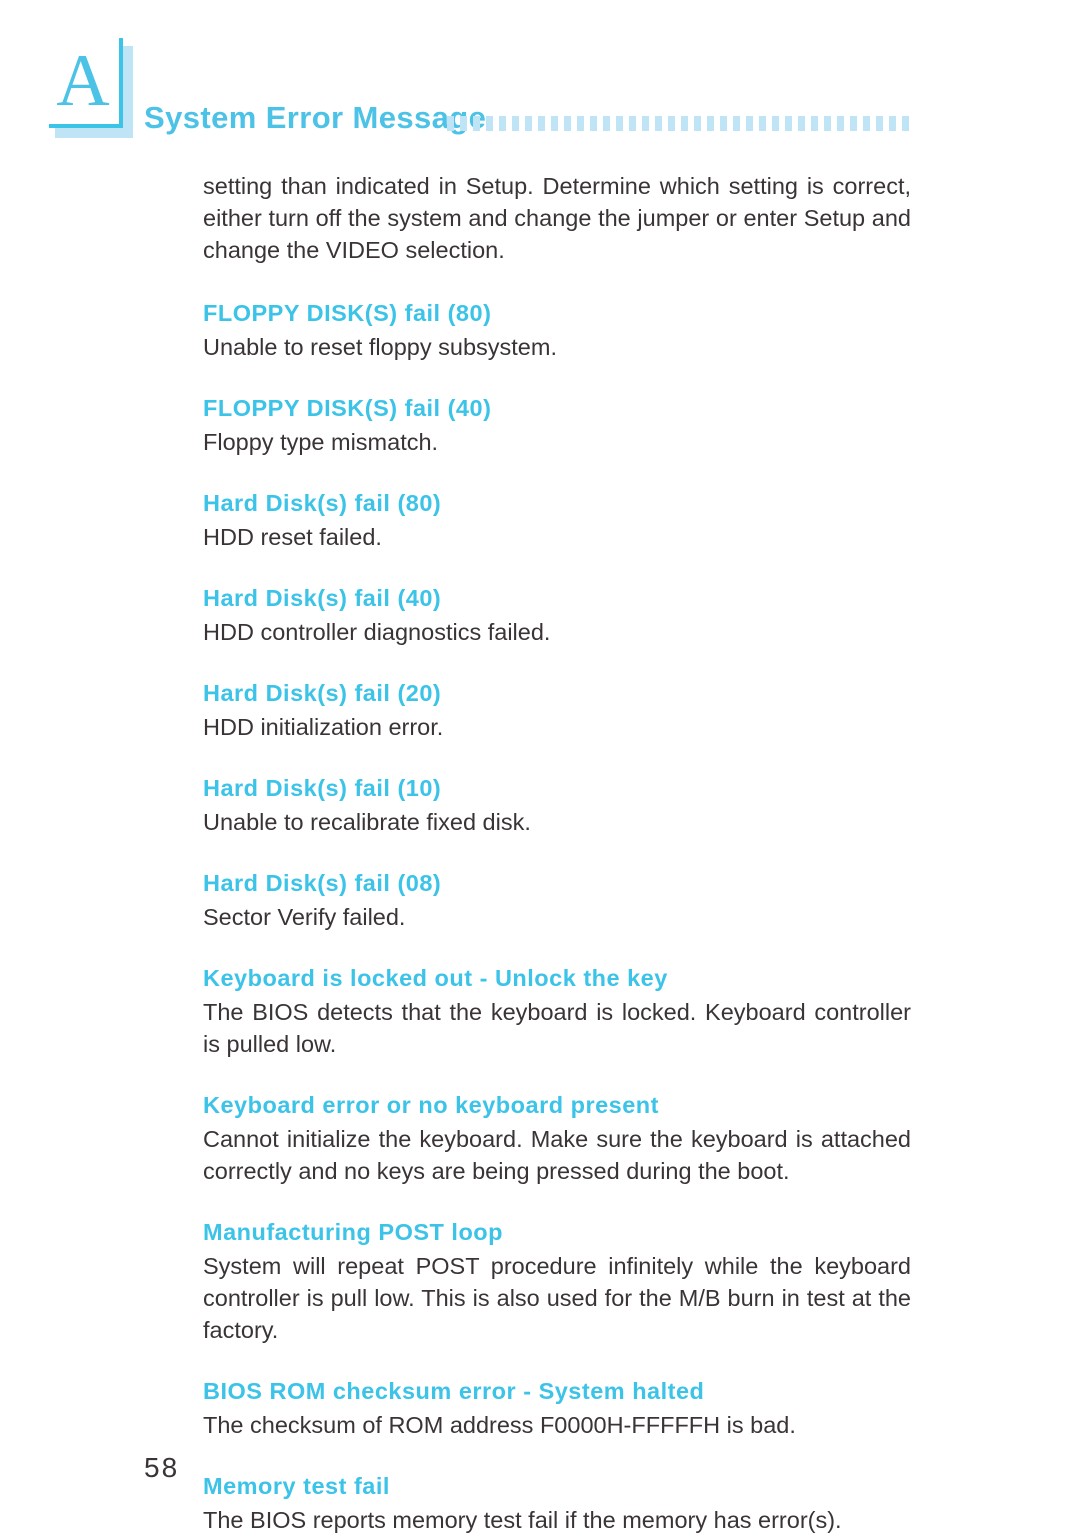  I want to click on error-entry-title: Hard Disk(s) fail (08), so click(322, 883).